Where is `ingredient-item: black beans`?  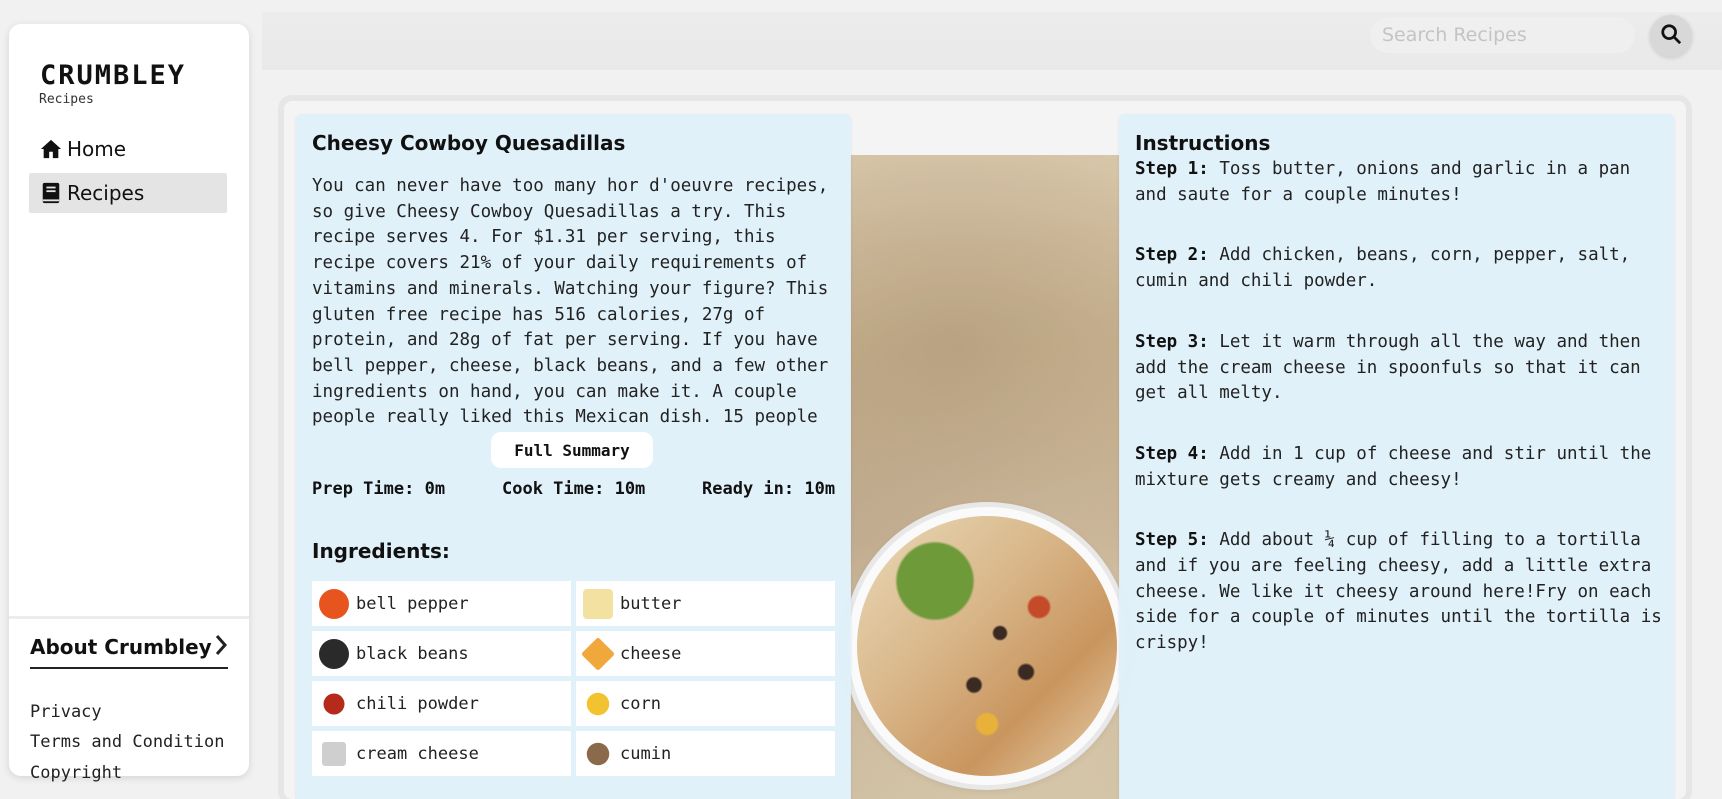
ingredient-item: black beans is located at coordinates (441, 653).